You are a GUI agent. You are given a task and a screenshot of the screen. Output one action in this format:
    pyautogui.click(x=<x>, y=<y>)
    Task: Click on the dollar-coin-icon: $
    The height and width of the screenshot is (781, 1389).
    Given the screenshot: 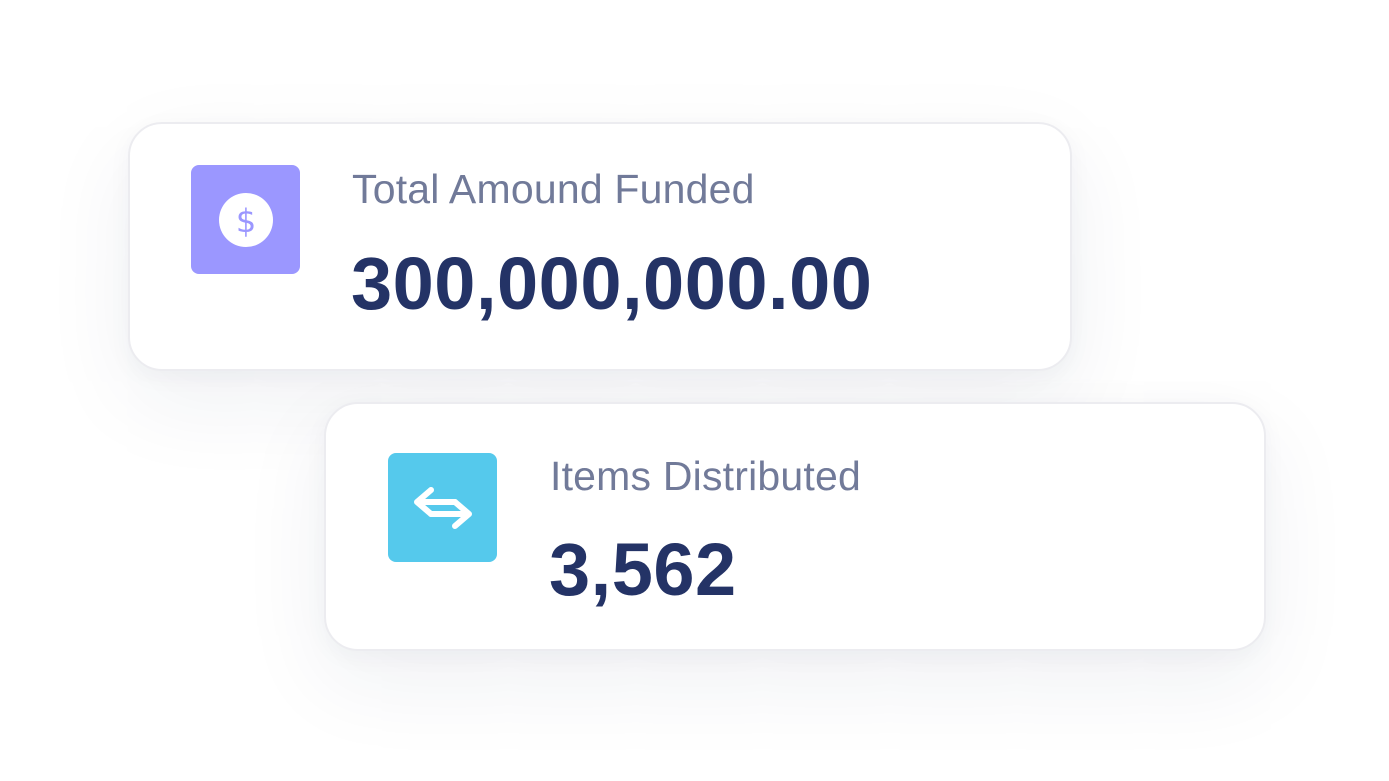 What is the action you would take?
    pyautogui.click(x=246, y=220)
    